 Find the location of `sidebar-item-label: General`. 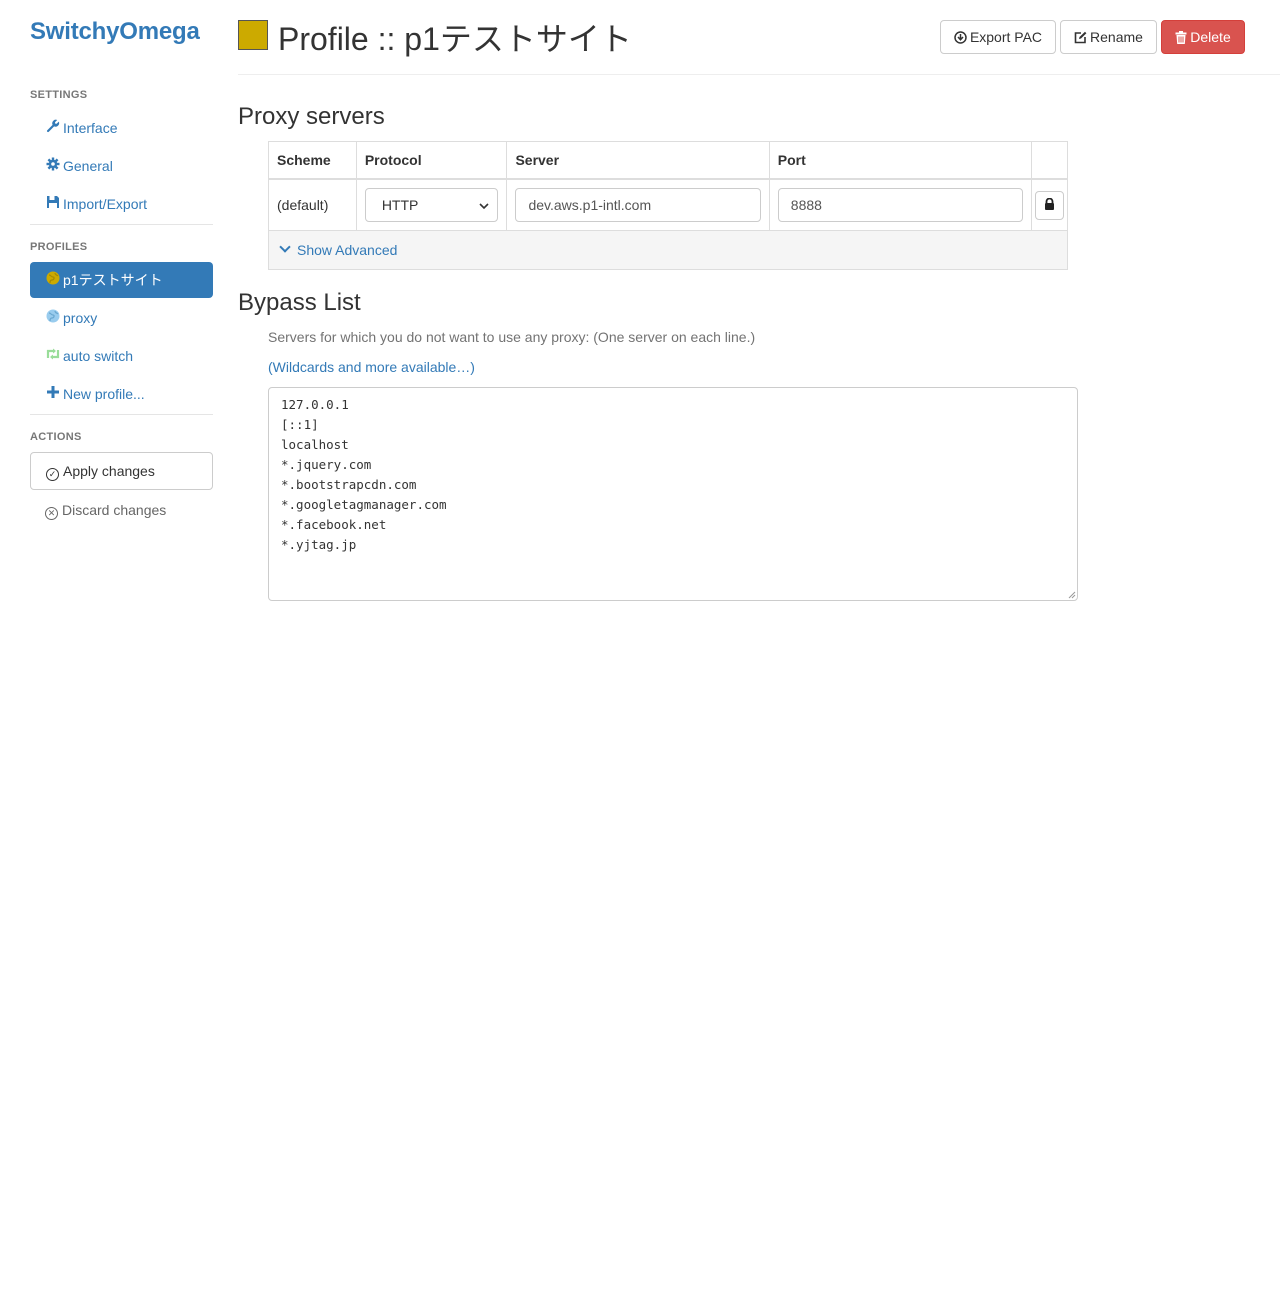

sidebar-item-label: General is located at coordinates (88, 166).